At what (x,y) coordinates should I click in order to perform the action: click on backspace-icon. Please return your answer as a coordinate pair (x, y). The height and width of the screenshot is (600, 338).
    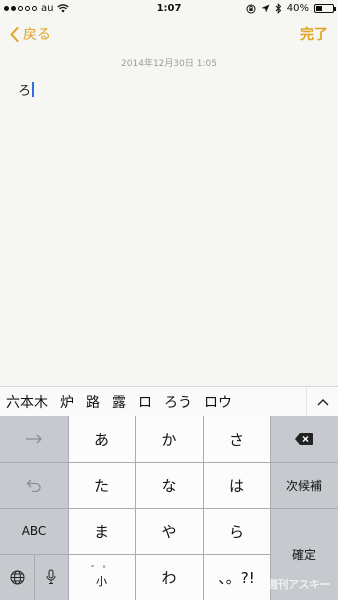
    Looking at the image, I should click on (304, 439).